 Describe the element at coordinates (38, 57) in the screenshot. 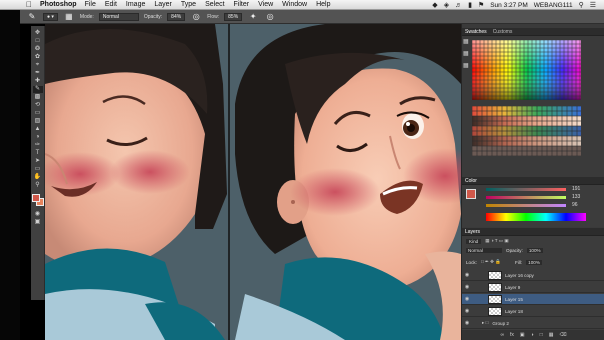

I see `quick-select-tool-icon: ✿` at that location.